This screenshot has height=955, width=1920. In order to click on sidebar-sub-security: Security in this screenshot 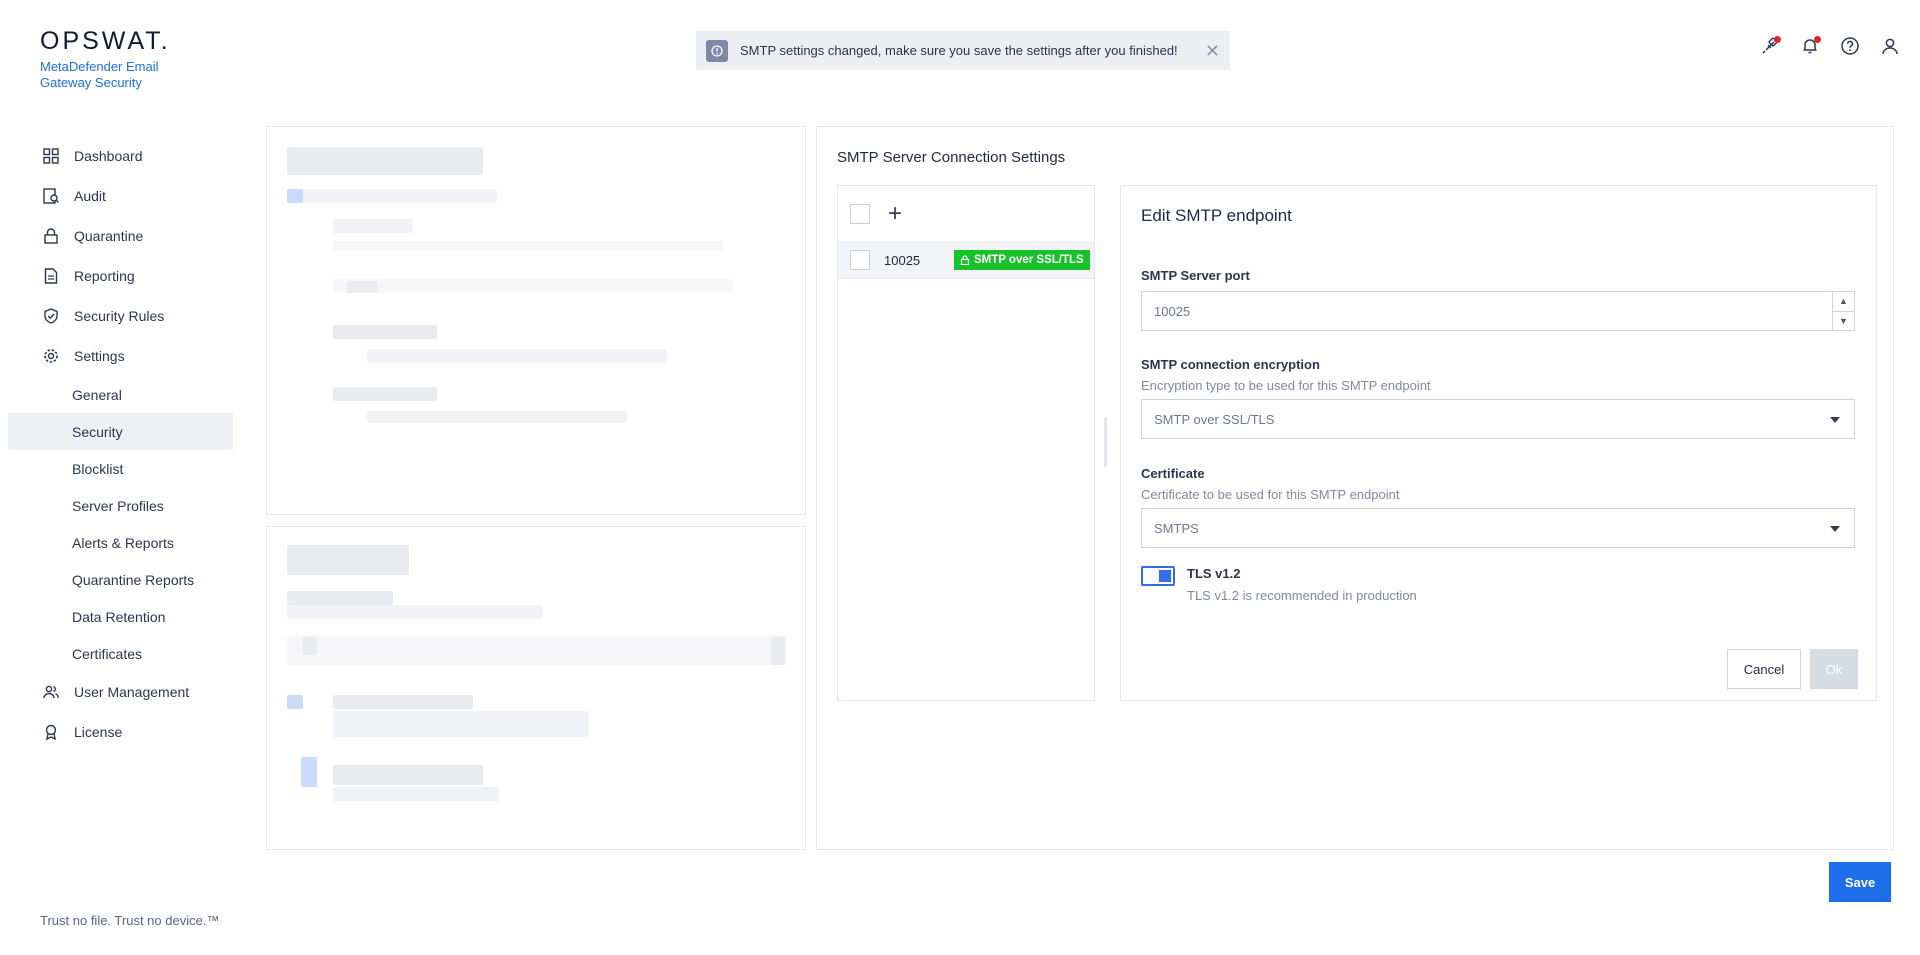, I will do `click(120, 431)`.